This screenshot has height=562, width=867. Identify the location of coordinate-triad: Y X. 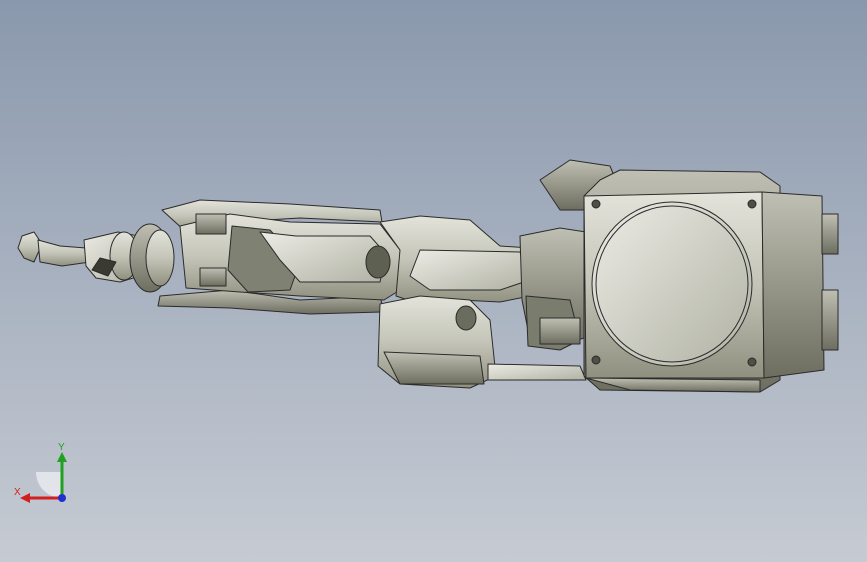
(40, 472).